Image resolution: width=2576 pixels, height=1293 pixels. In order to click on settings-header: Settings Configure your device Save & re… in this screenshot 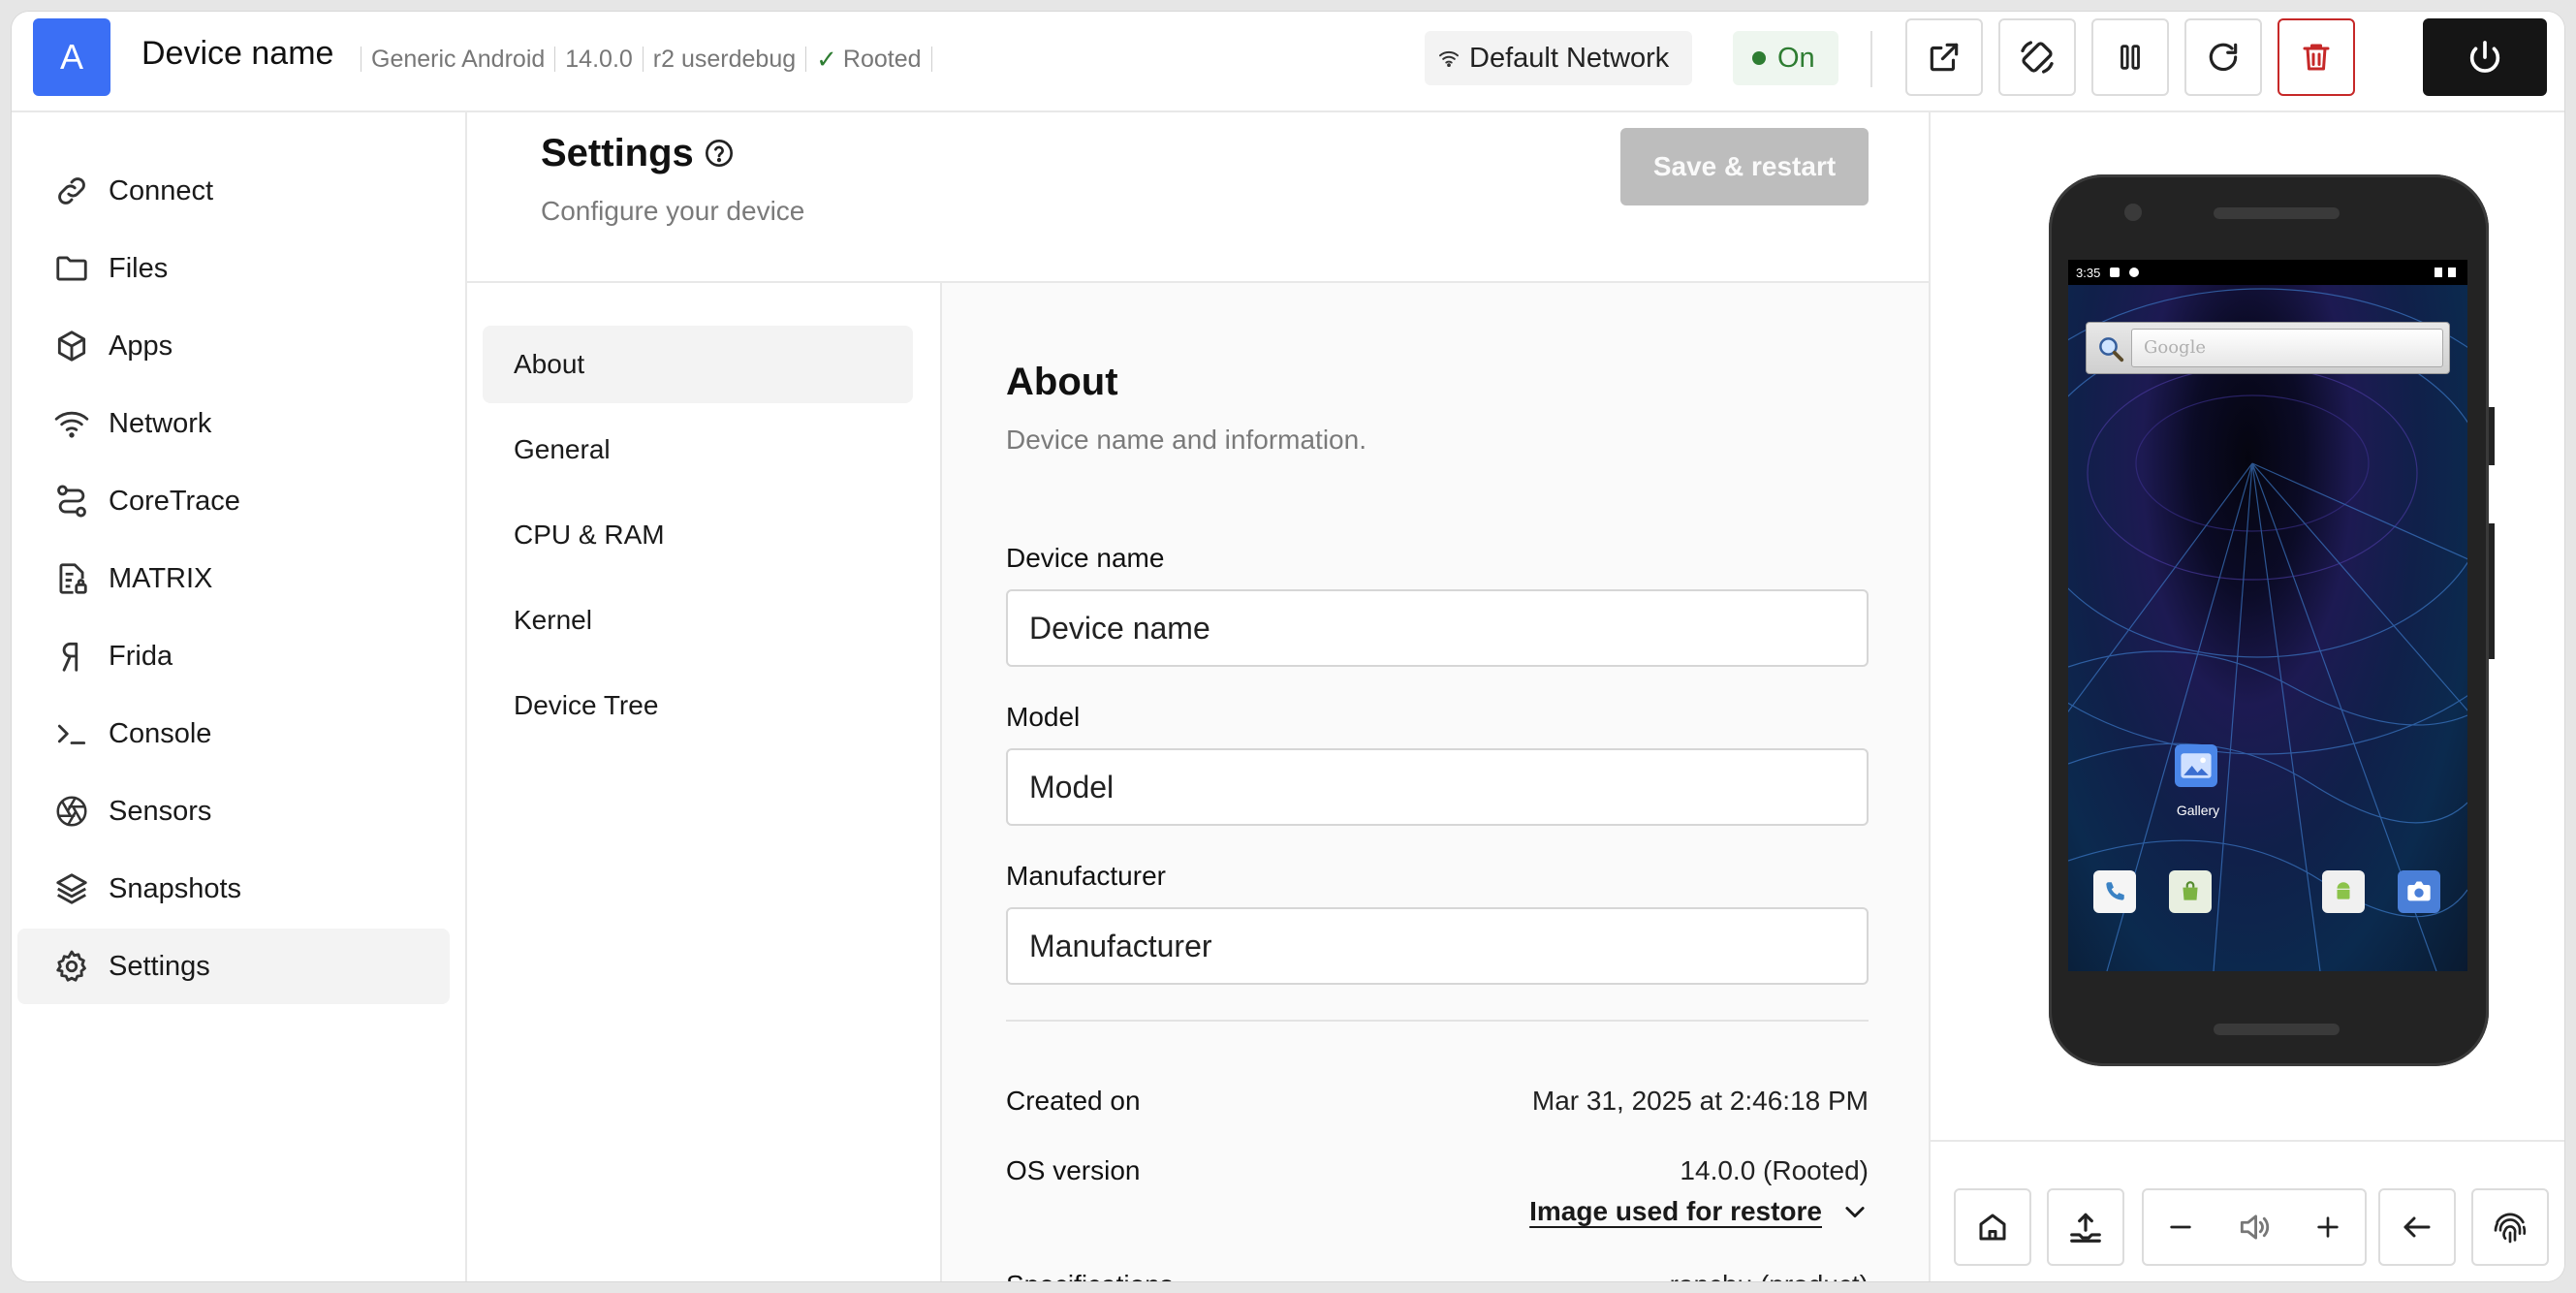, I will do `click(1198, 198)`.